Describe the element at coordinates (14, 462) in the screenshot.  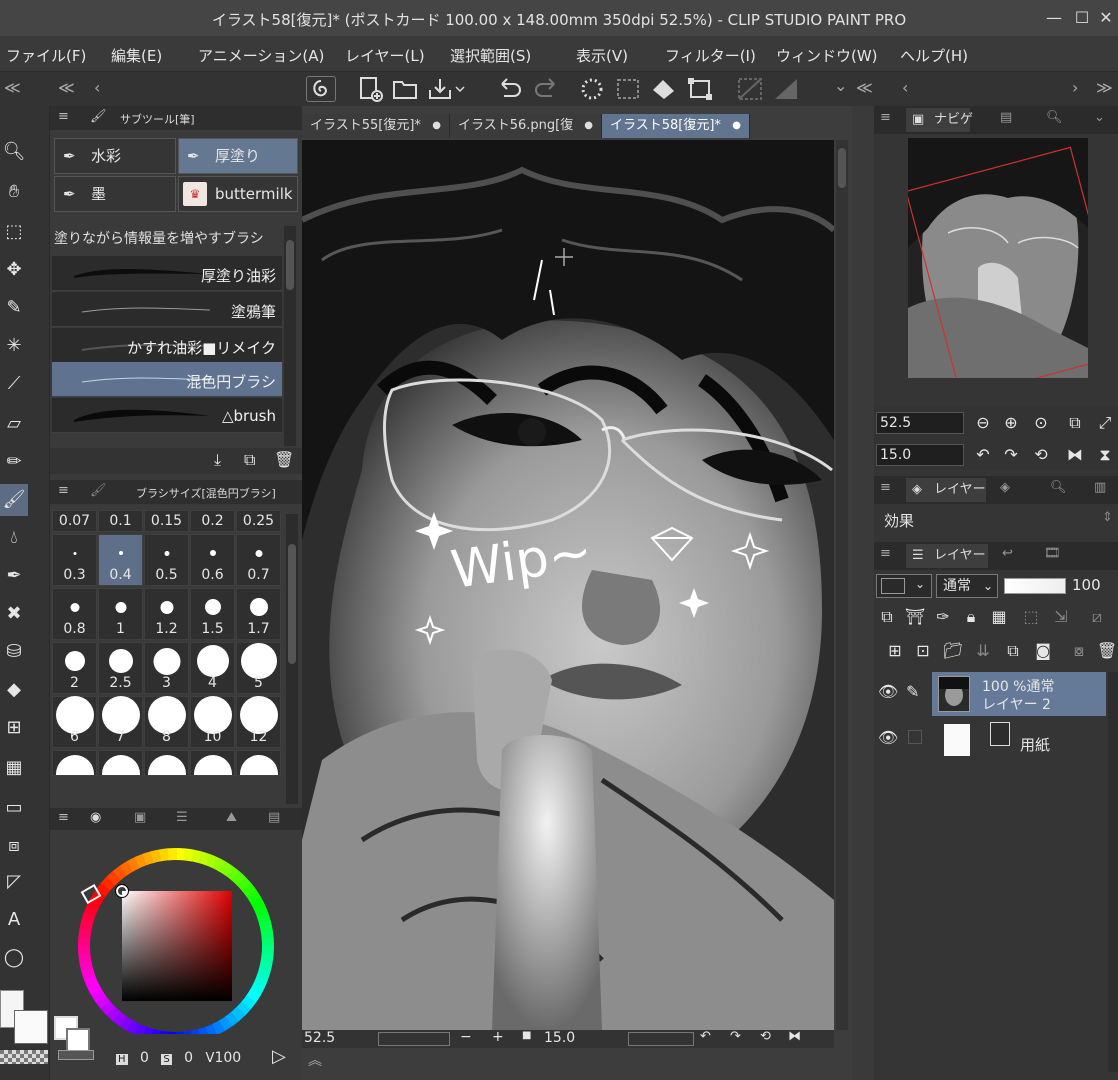
I see `pencil-icon: ✏︎` at that location.